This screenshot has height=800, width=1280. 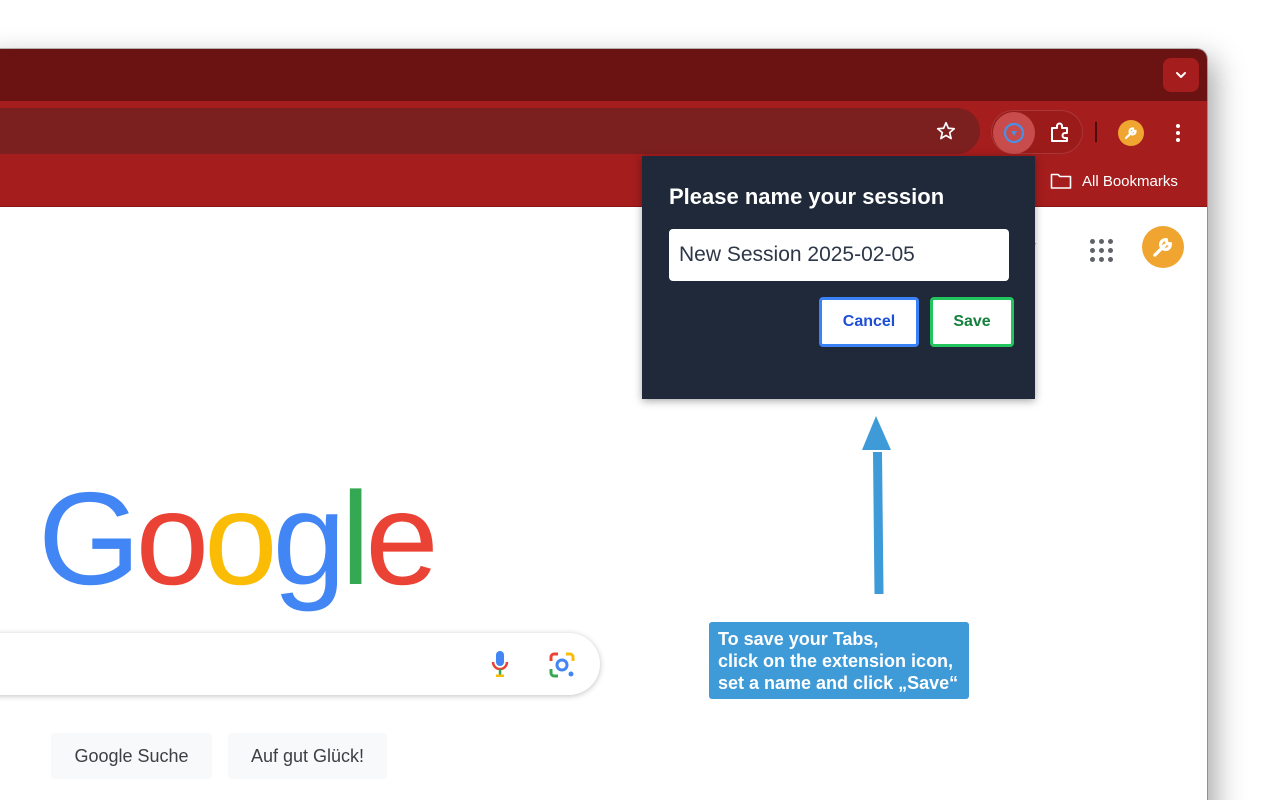 I want to click on browser-toolbar, so click(x=603, y=128).